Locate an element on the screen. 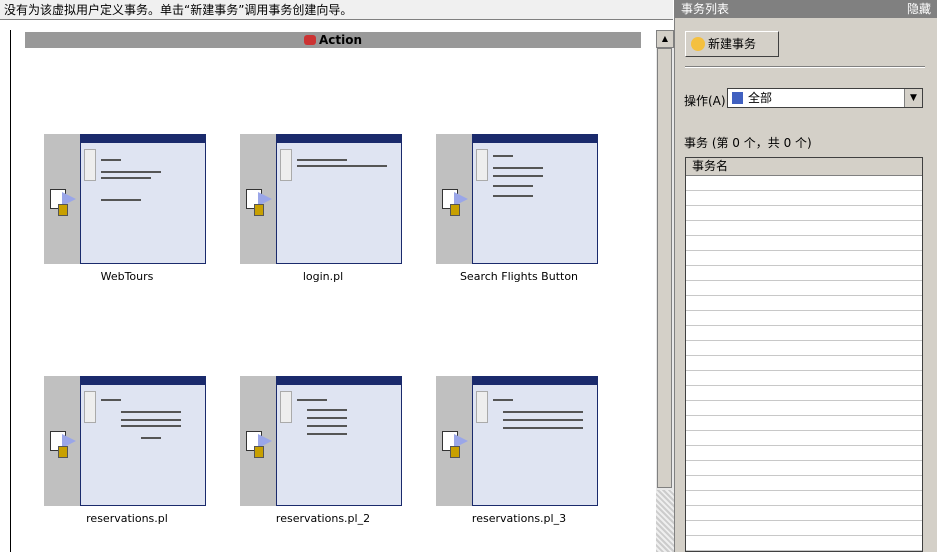 This screenshot has width=937, height=552. scrollbar-thumb is located at coordinates (664, 268).